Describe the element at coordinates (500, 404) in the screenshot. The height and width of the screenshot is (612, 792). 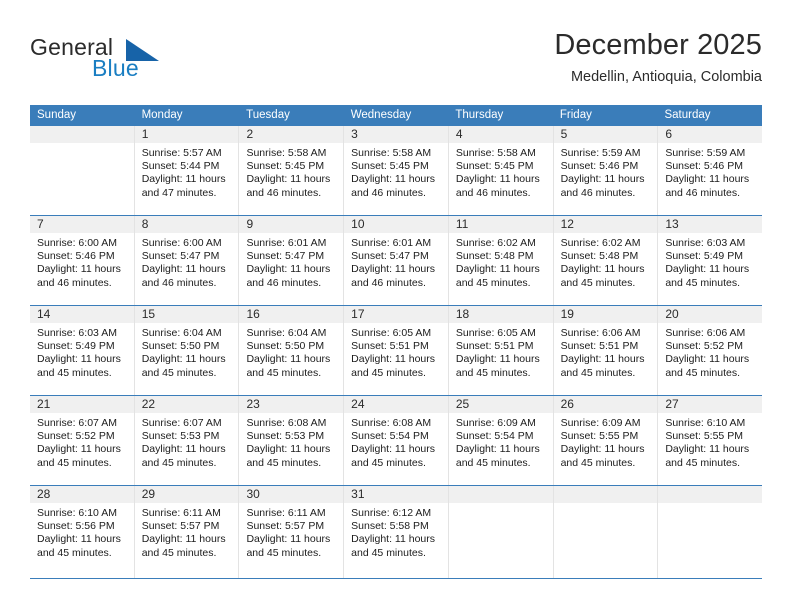
I see `day-number: 25` at that location.